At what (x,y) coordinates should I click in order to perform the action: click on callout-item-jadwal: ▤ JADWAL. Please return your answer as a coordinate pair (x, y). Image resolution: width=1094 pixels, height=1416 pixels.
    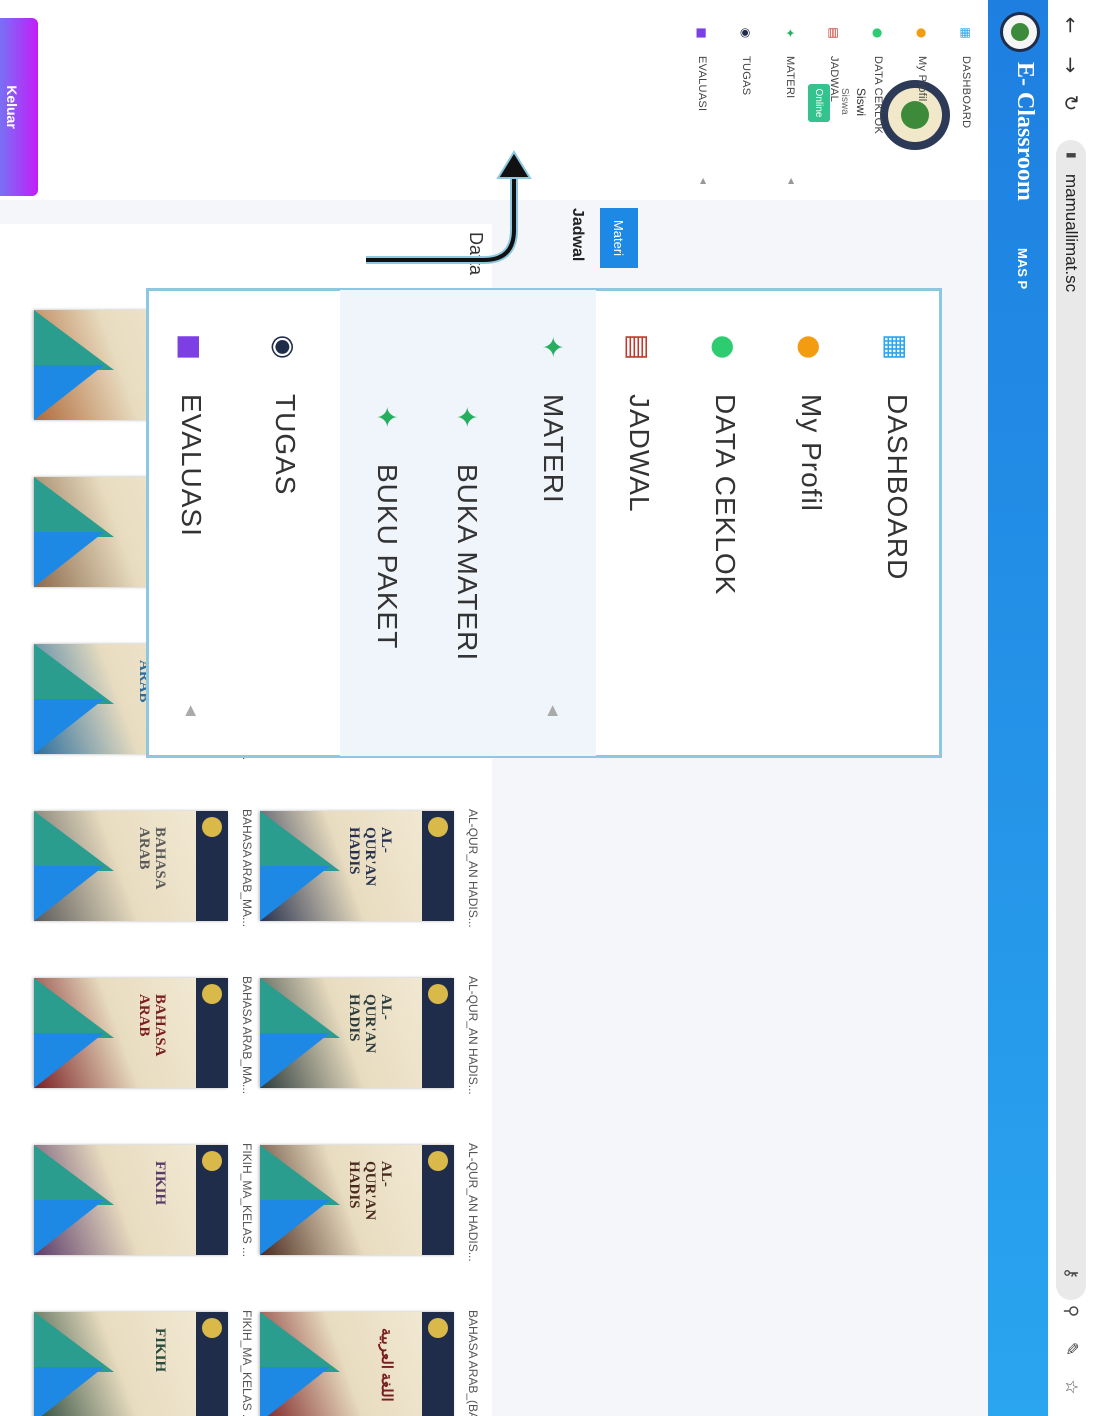
    Looking at the image, I should click on (639, 523).